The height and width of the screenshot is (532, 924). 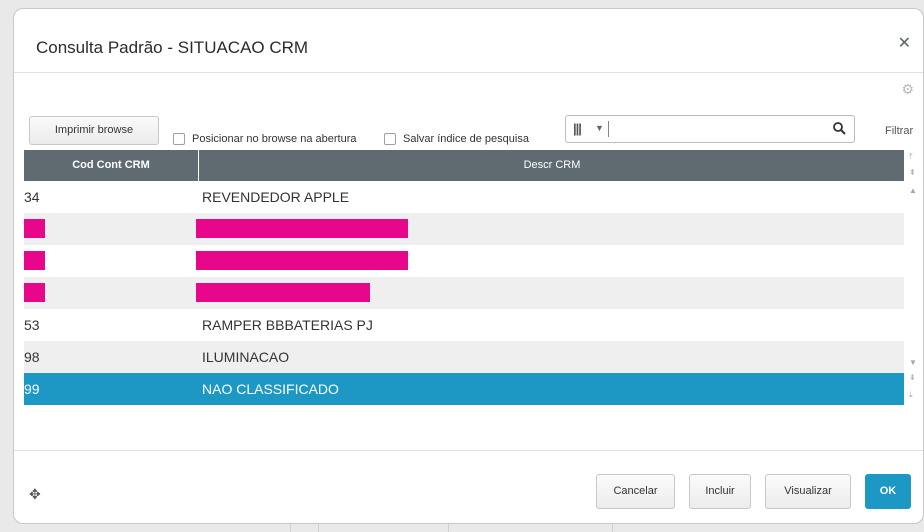 I want to click on table-row-selected: 99 NAO CLASSIFICADO, so click(x=464, y=389).